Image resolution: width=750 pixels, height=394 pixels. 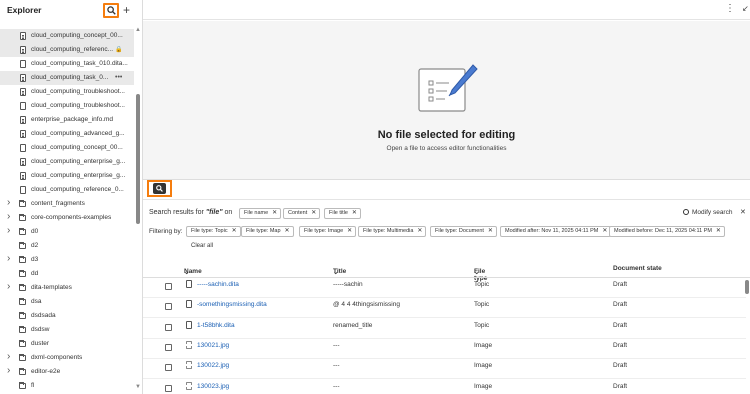 What do you see at coordinates (202, 246) in the screenshot?
I see `clear-all-button: Clear all` at bounding box center [202, 246].